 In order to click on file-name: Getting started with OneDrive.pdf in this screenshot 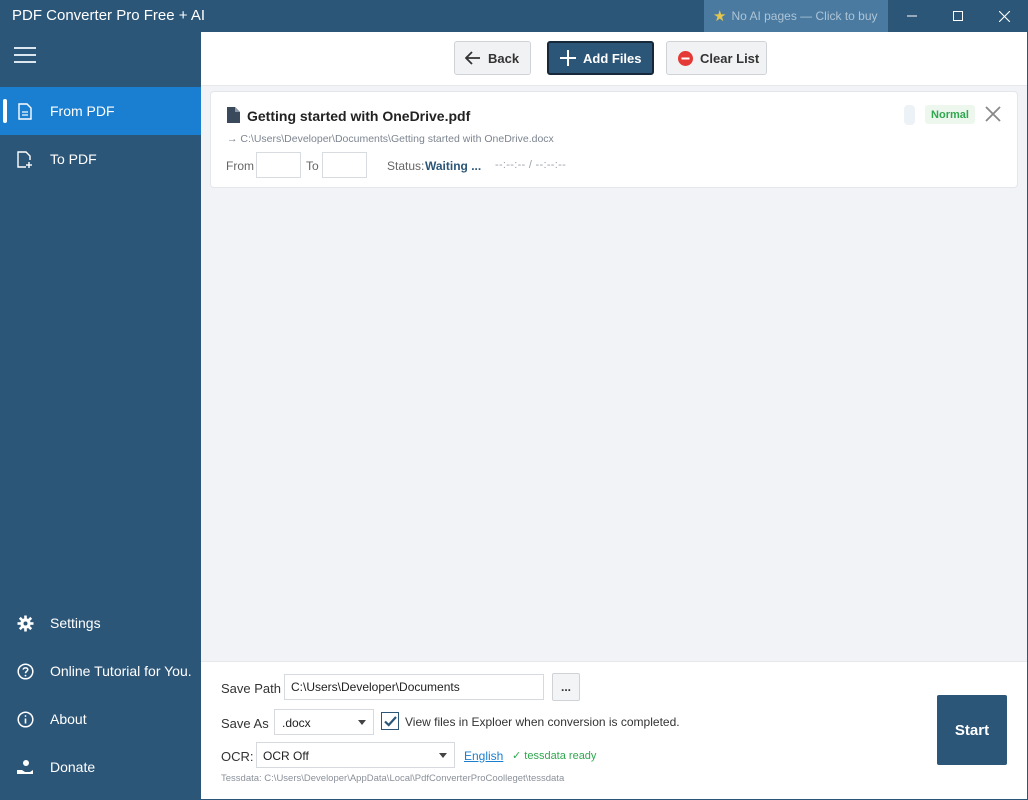, I will do `click(359, 116)`.